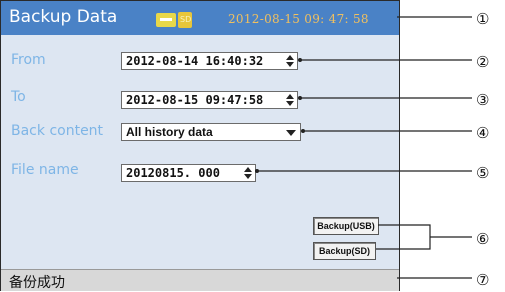 Image resolution: width=505 pixels, height=292 pixels. What do you see at coordinates (63, 17) in the screenshot?
I see `window-title: Backup Data` at bounding box center [63, 17].